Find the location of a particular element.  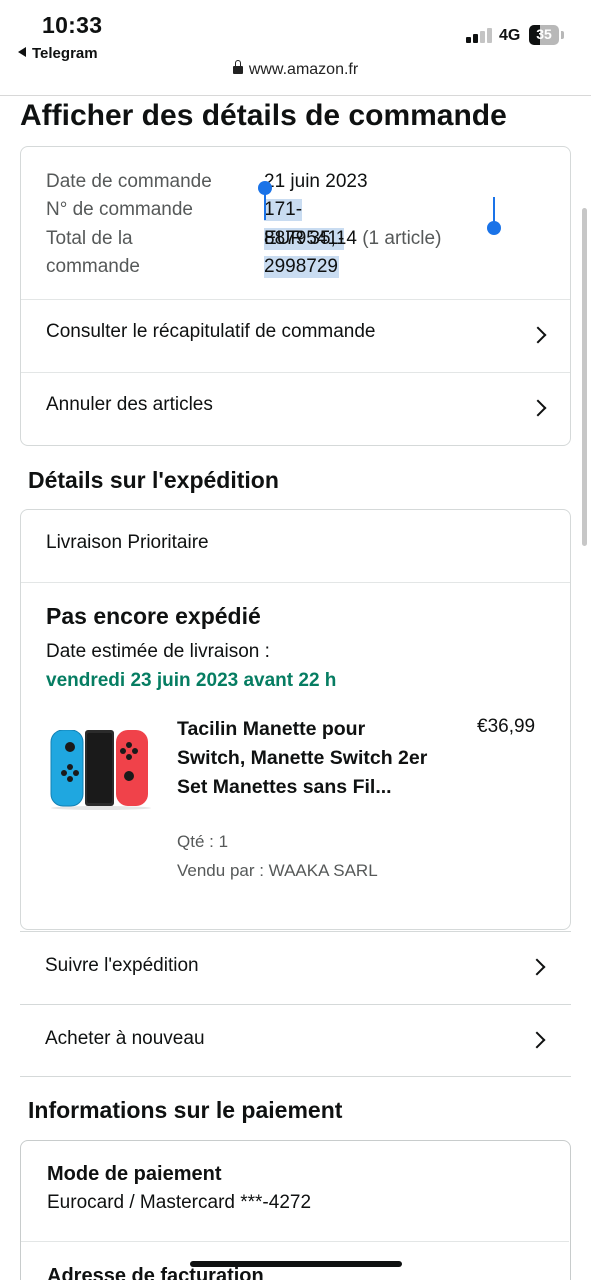

shipping-section-title: Détails sur l'expédition is located at coordinates (153, 480).